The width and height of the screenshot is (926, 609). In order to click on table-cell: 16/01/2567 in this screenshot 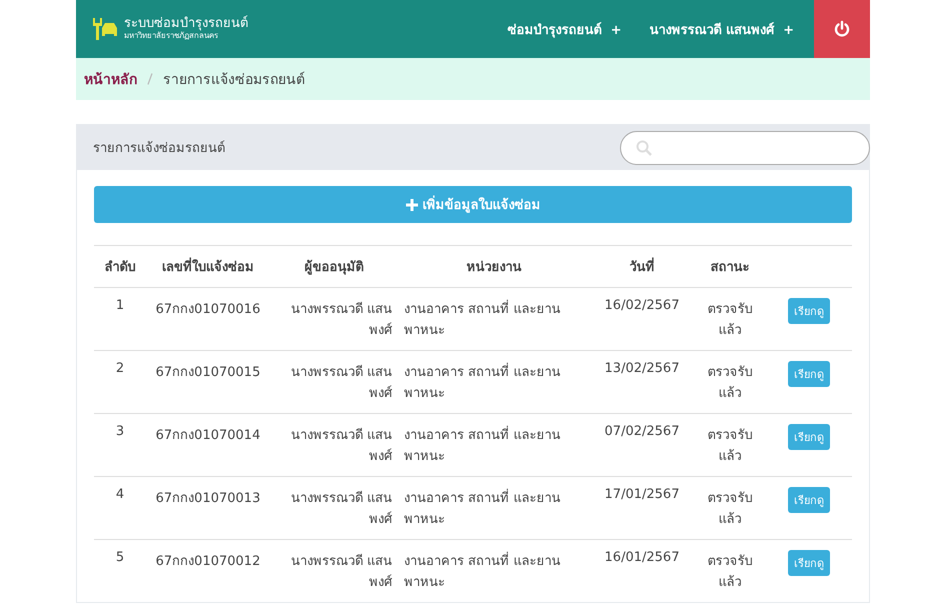, I will do `click(642, 571)`.